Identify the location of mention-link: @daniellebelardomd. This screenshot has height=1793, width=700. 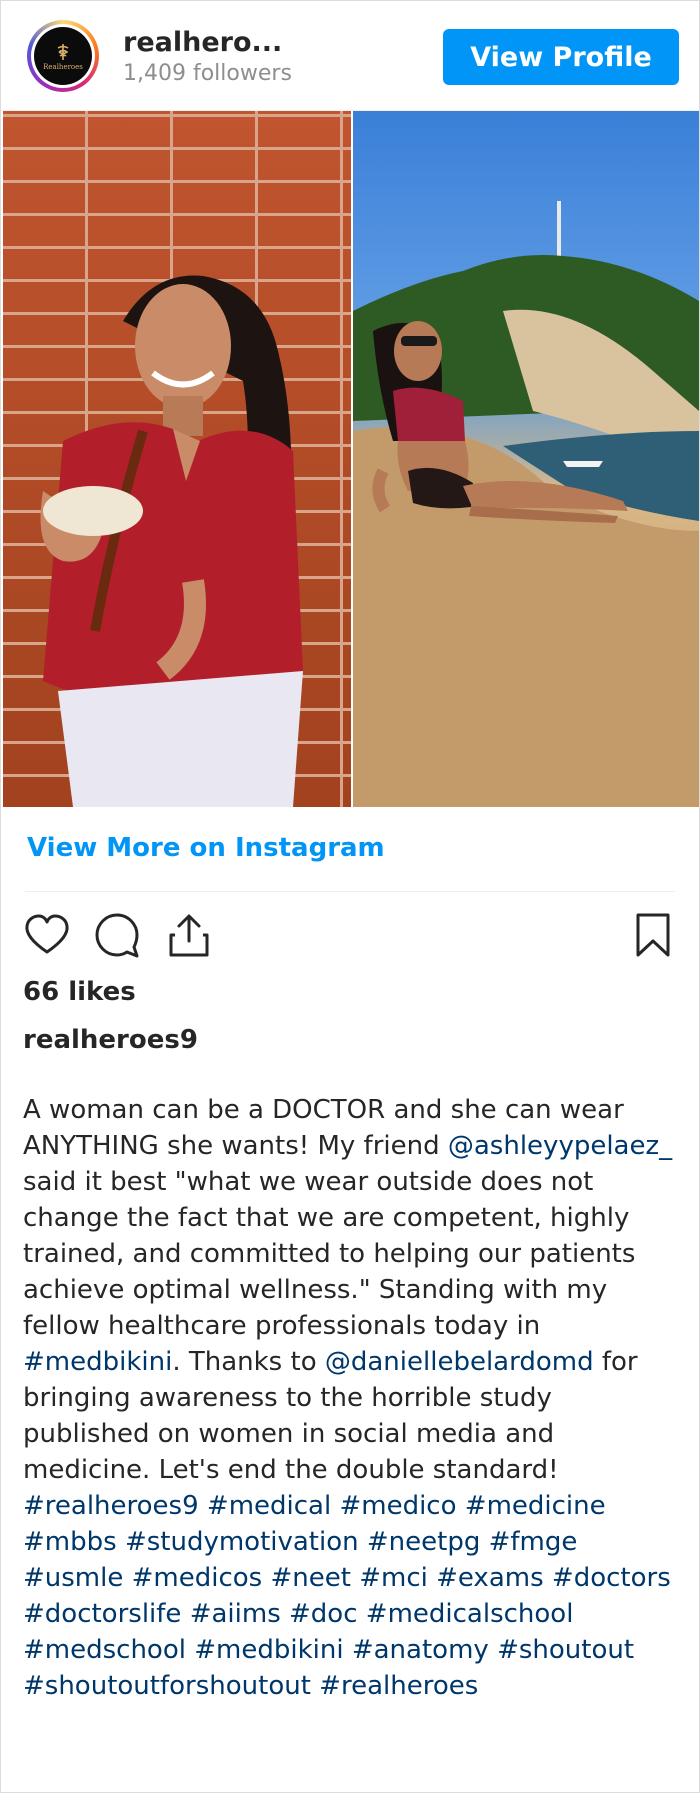
(459, 1362).